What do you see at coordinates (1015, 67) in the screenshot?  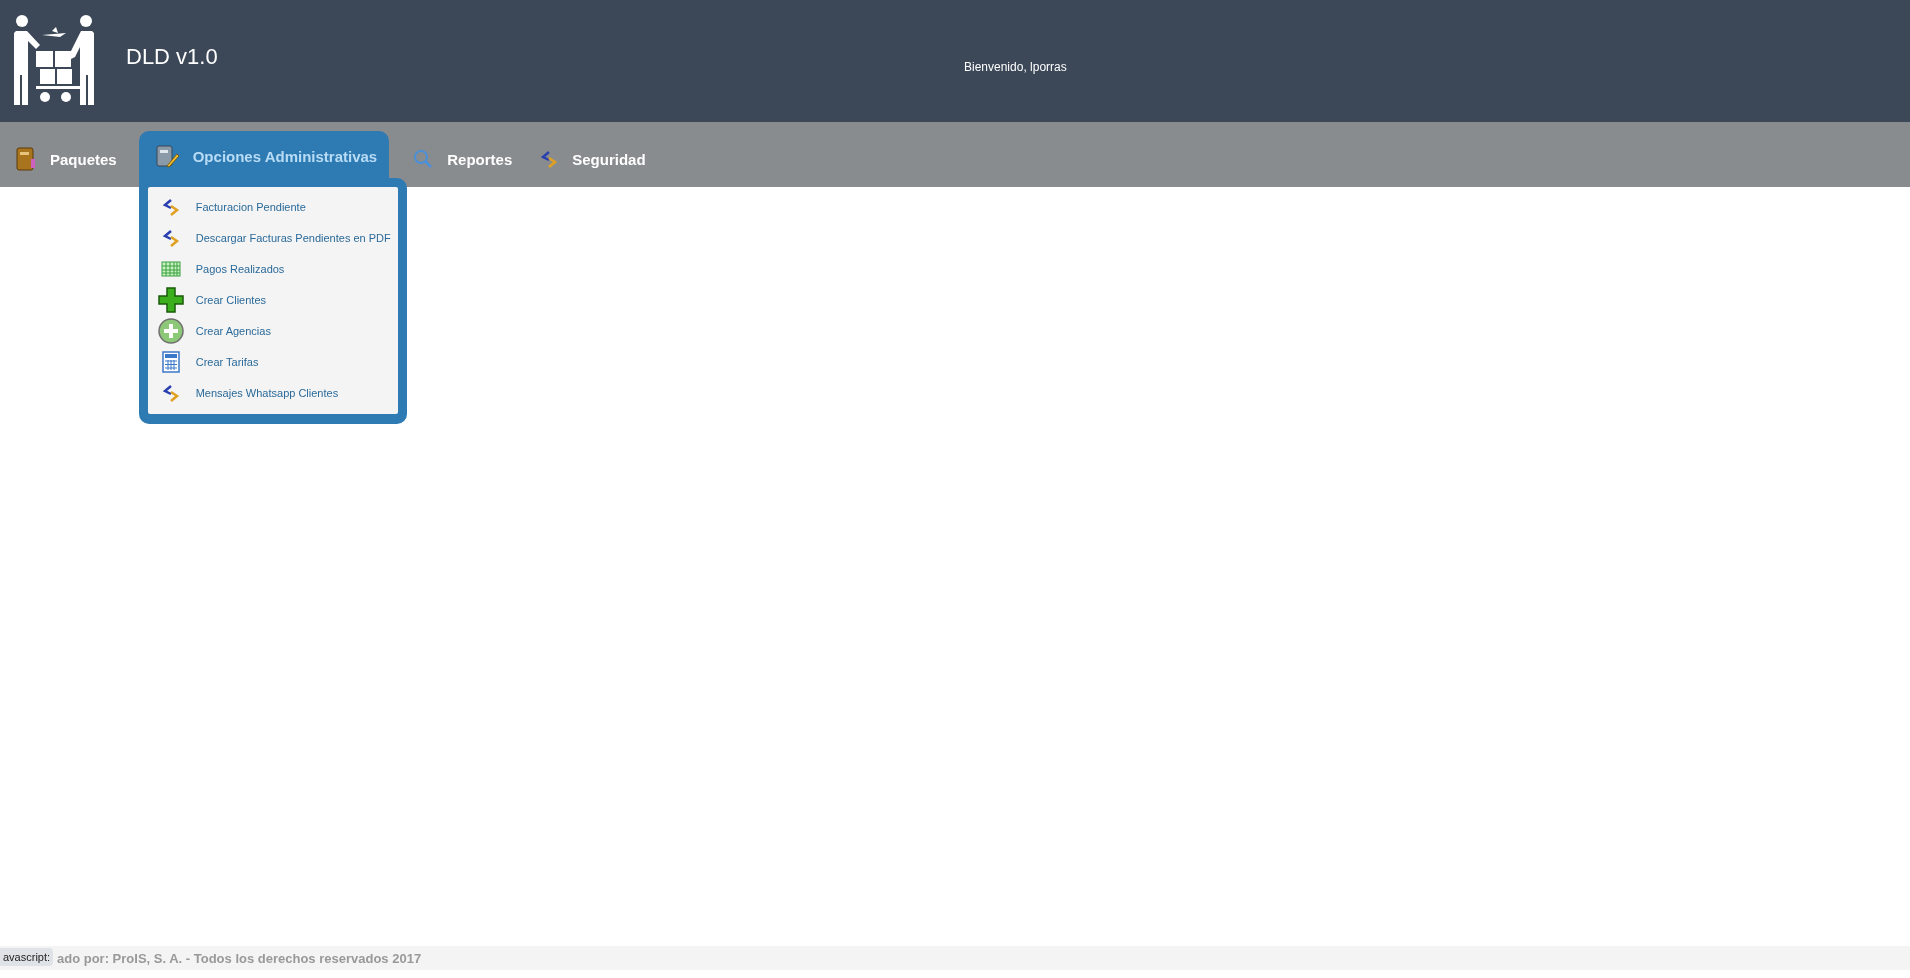 I see `welcome-text: Bienvenido, lporras` at bounding box center [1015, 67].